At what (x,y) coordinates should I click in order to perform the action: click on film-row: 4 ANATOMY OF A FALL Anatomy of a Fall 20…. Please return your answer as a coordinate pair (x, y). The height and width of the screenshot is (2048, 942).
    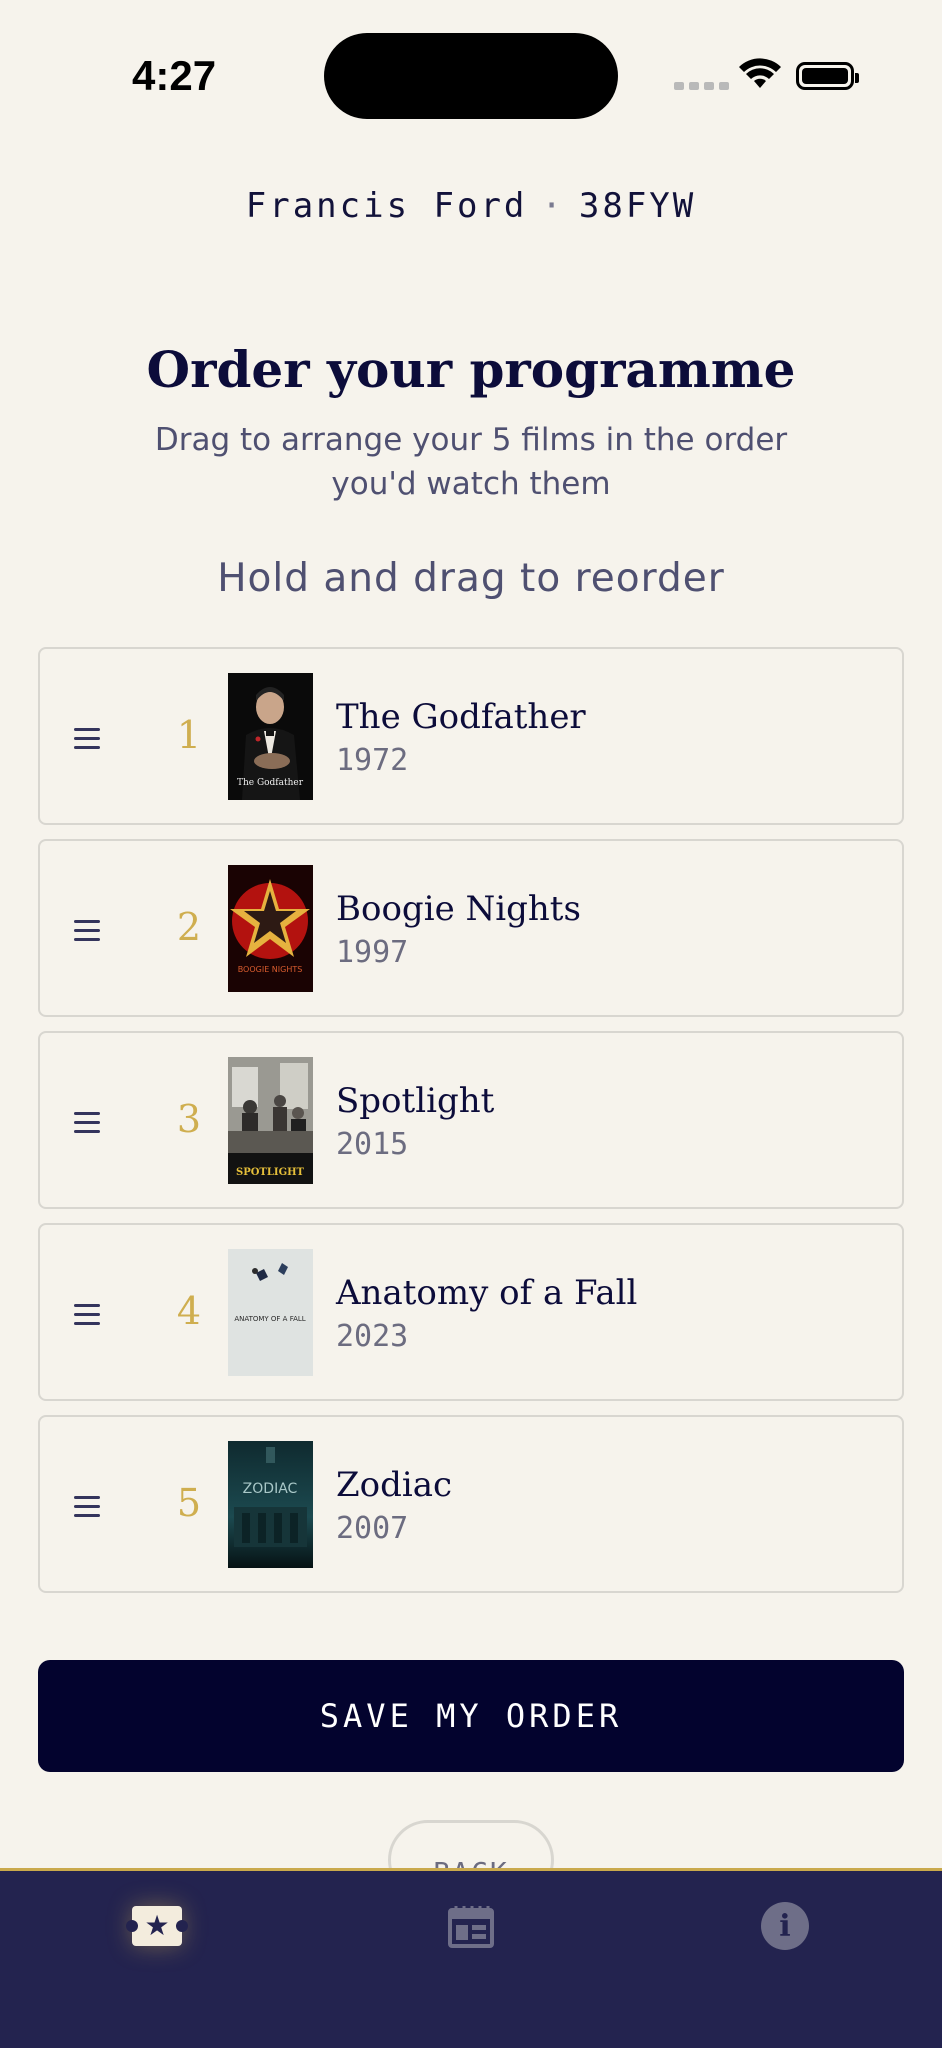
    Looking at the image, I should click on (471, 1312).